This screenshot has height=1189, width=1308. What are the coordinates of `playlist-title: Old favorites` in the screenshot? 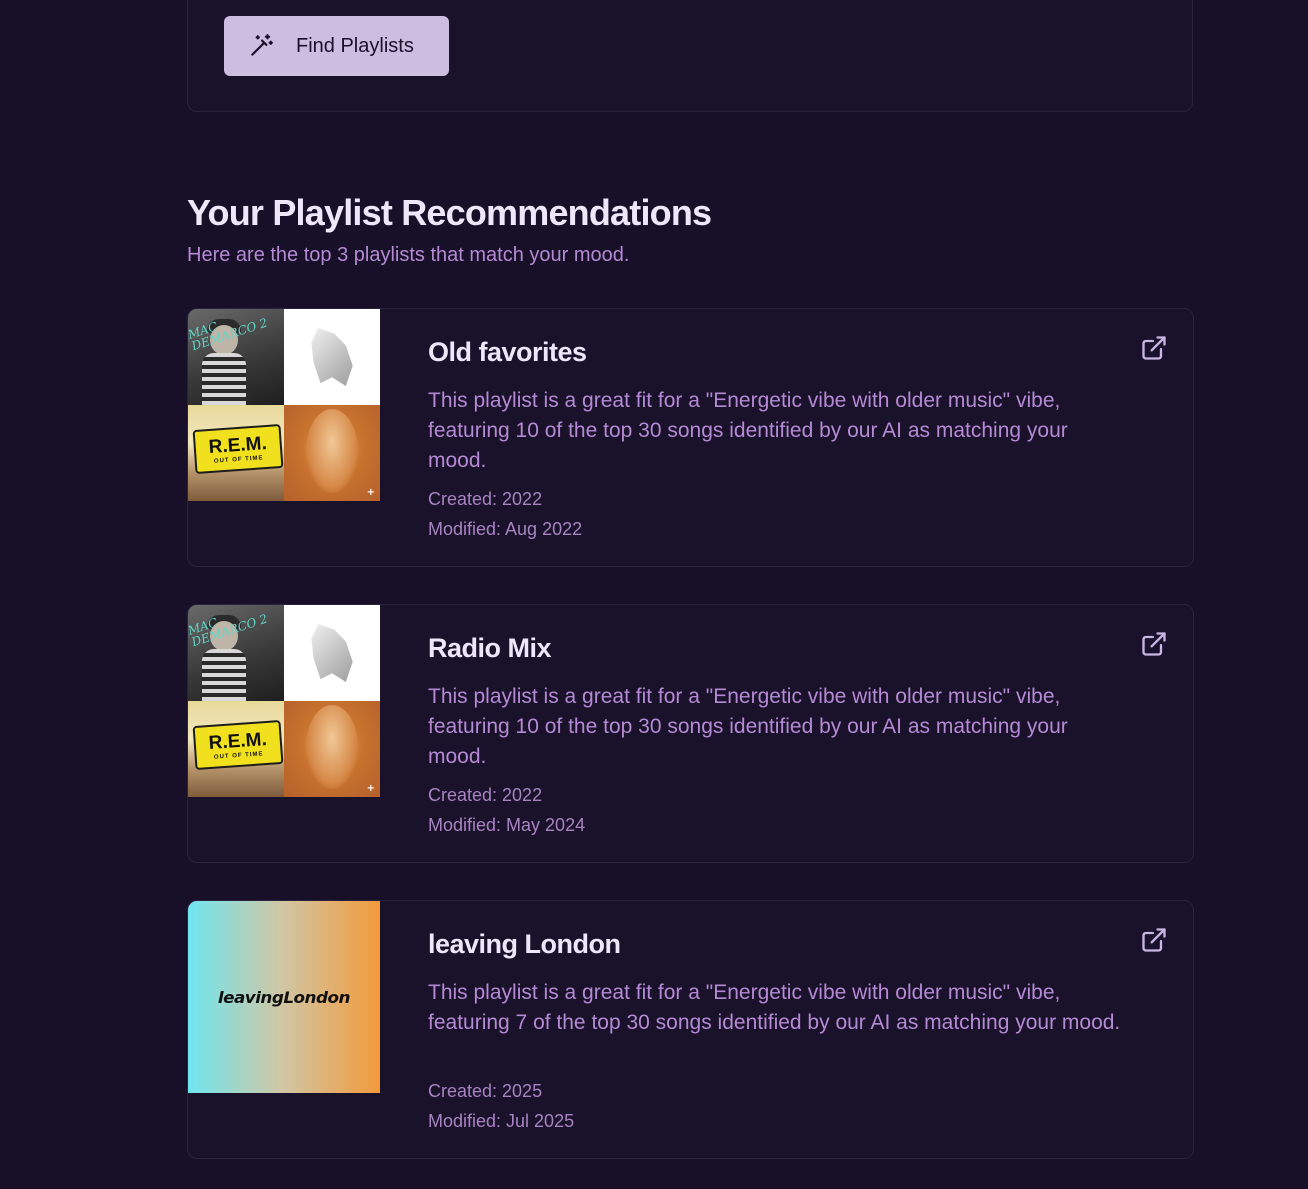 It's located at (507, 352).